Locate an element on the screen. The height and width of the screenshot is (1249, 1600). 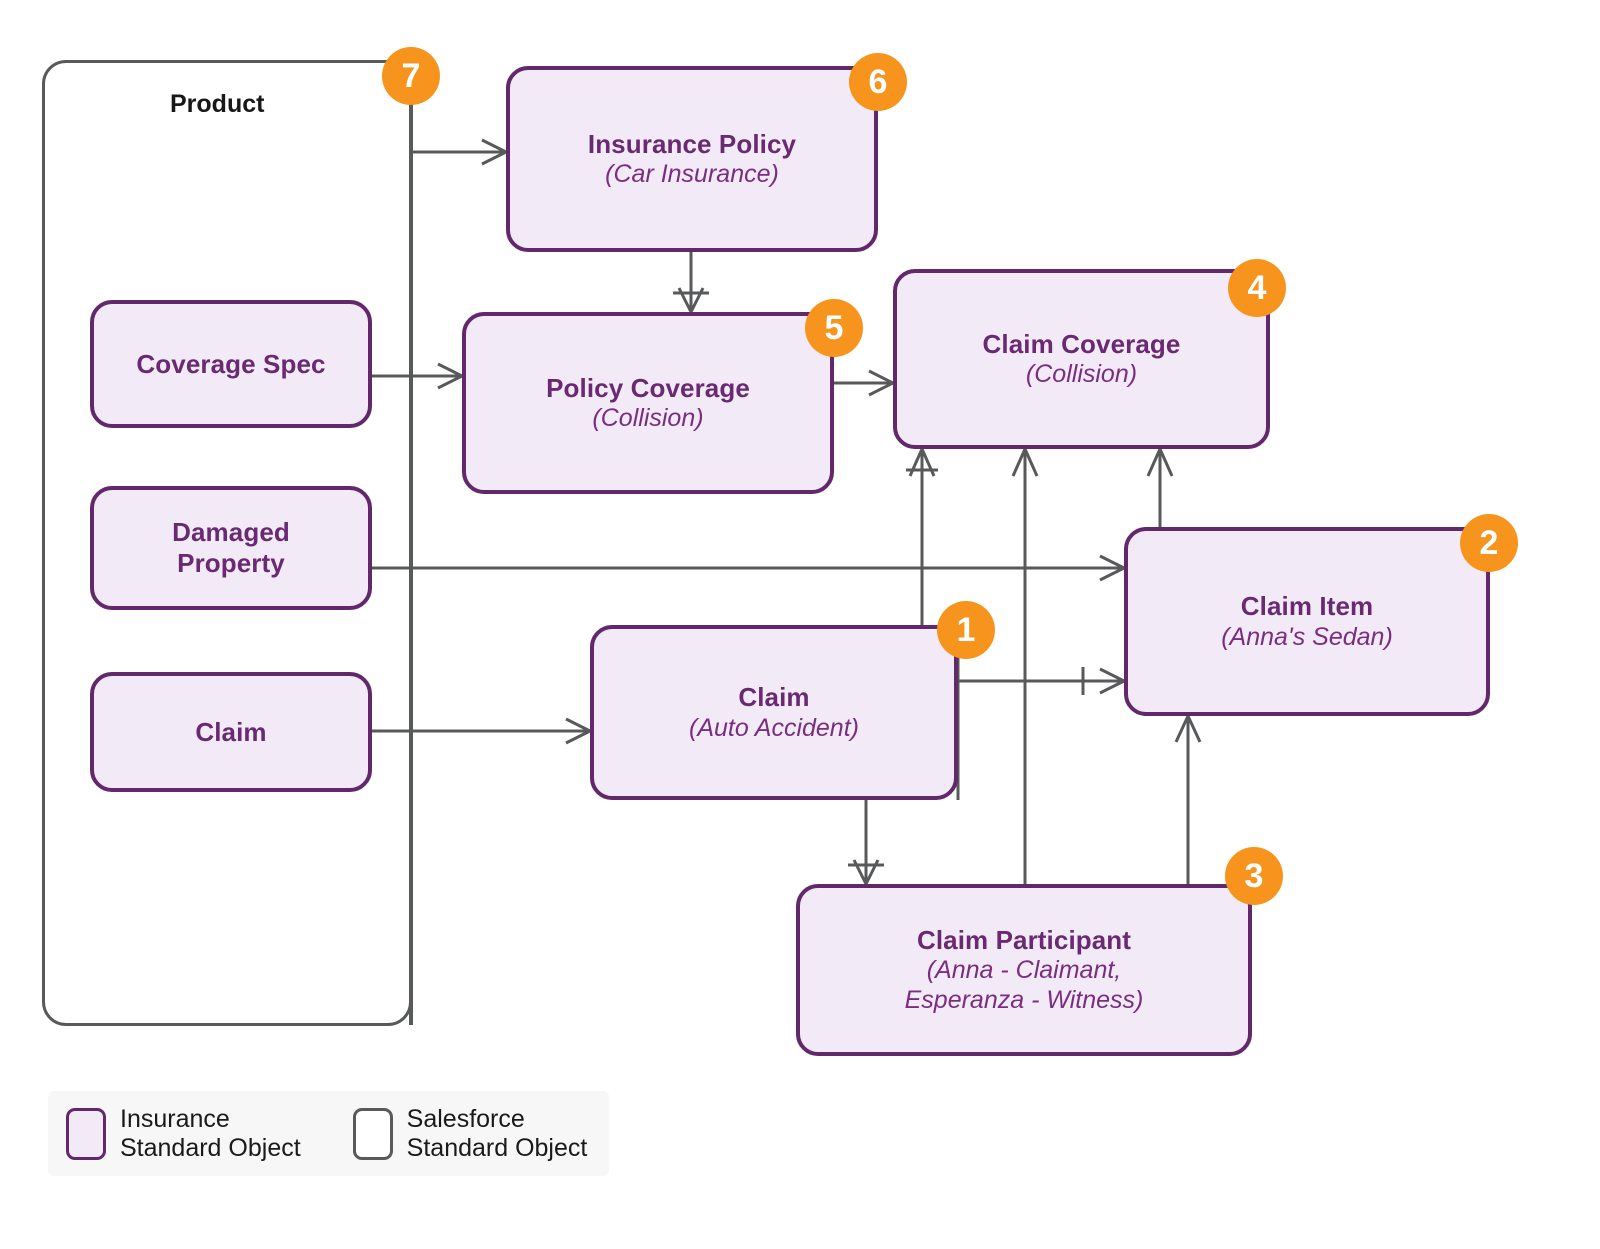
node-claim: Claim (Auto Accident) is located at coordinates (774, 712).